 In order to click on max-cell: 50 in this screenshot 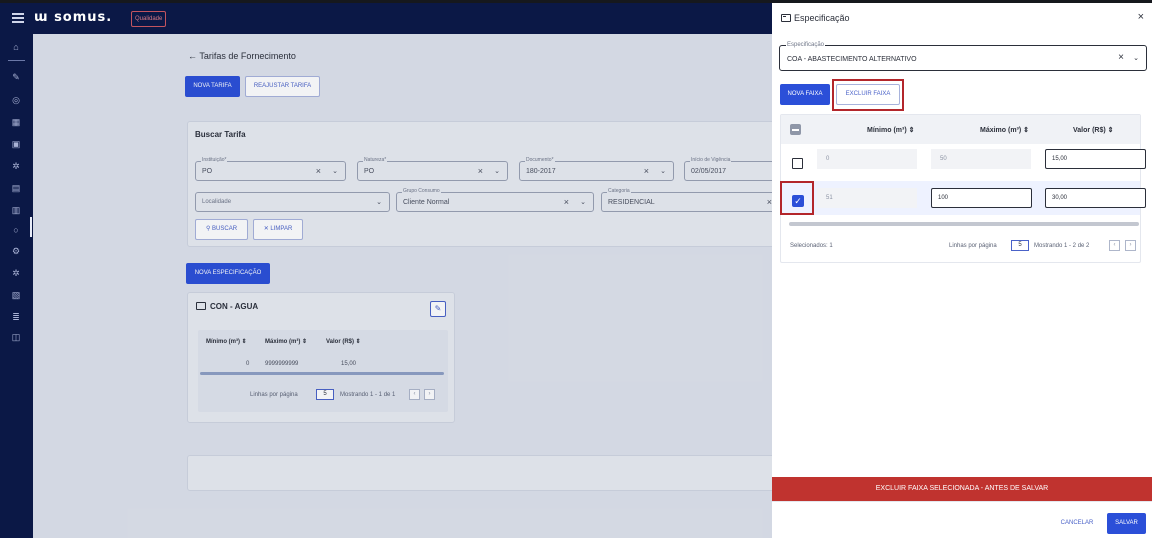, I will do `click(981, 159)`.